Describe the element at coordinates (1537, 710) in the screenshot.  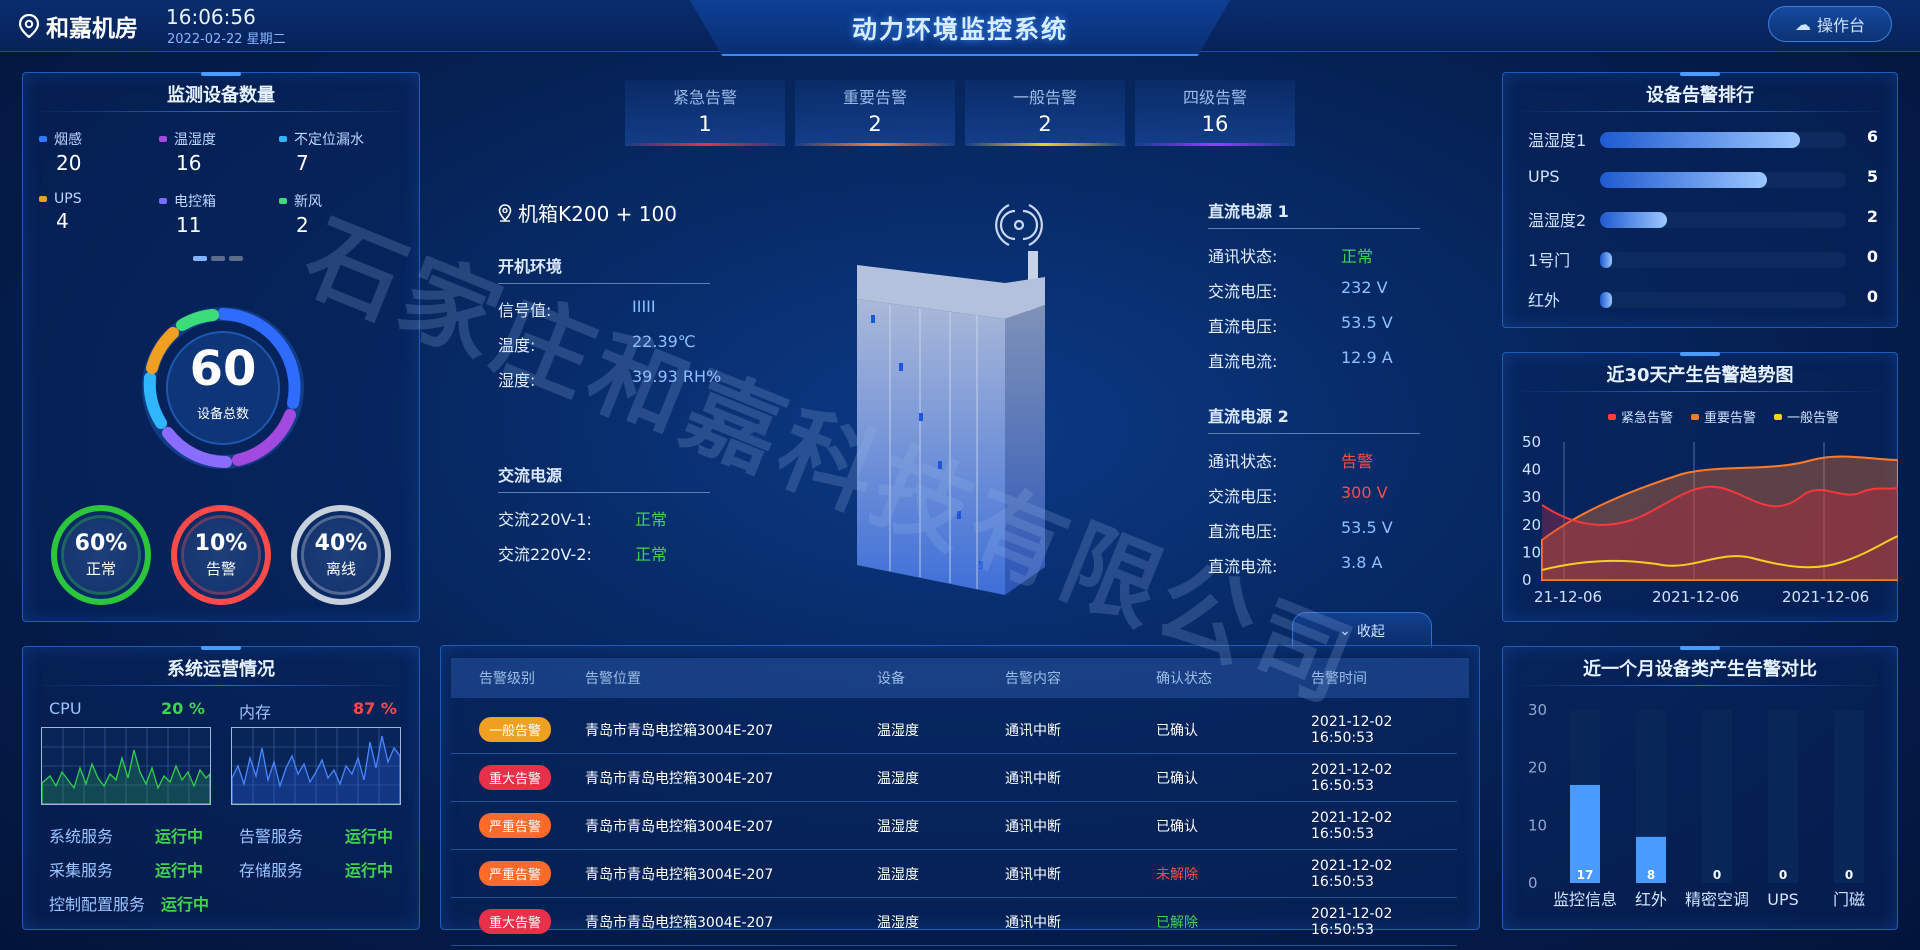
I see `y-tick-label: 30` at that location.